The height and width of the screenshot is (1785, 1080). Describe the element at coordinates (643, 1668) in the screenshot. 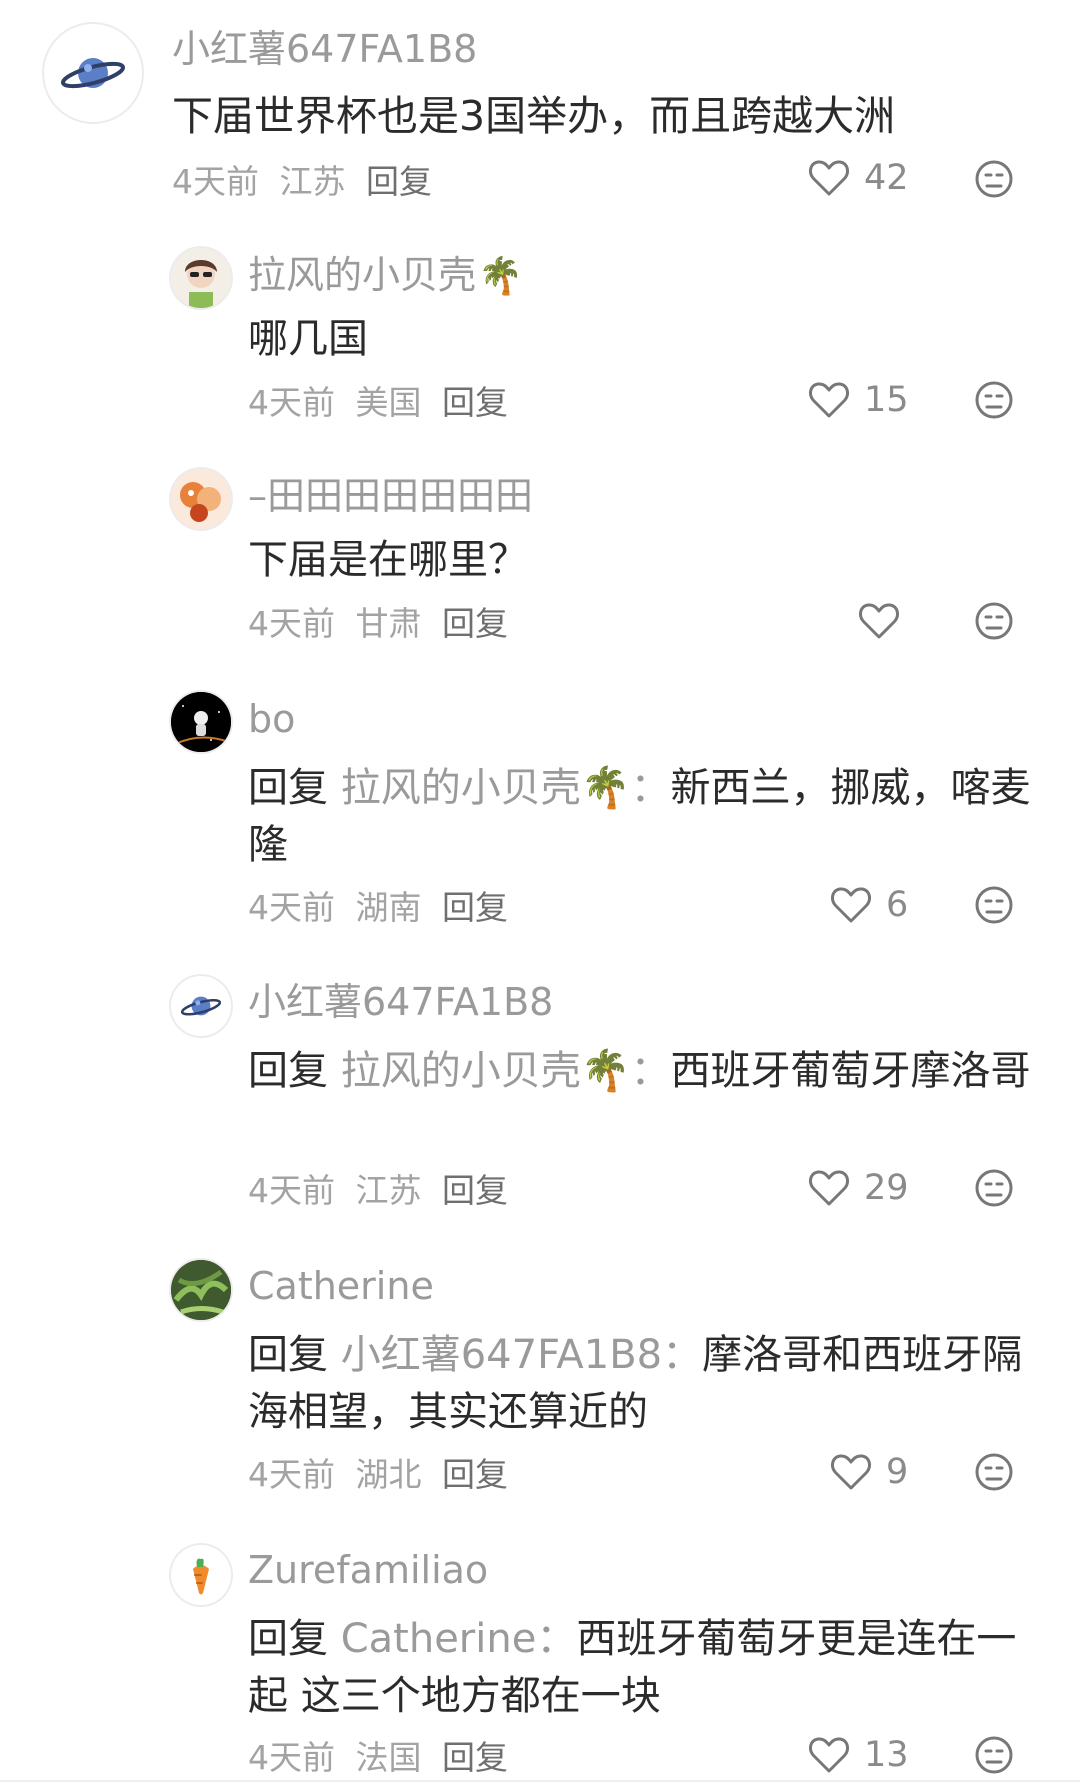

I see `comment-text: 回复 Catherine：西班牙葡萄牙更是连在一起 这三个地方都在一块` at that location.